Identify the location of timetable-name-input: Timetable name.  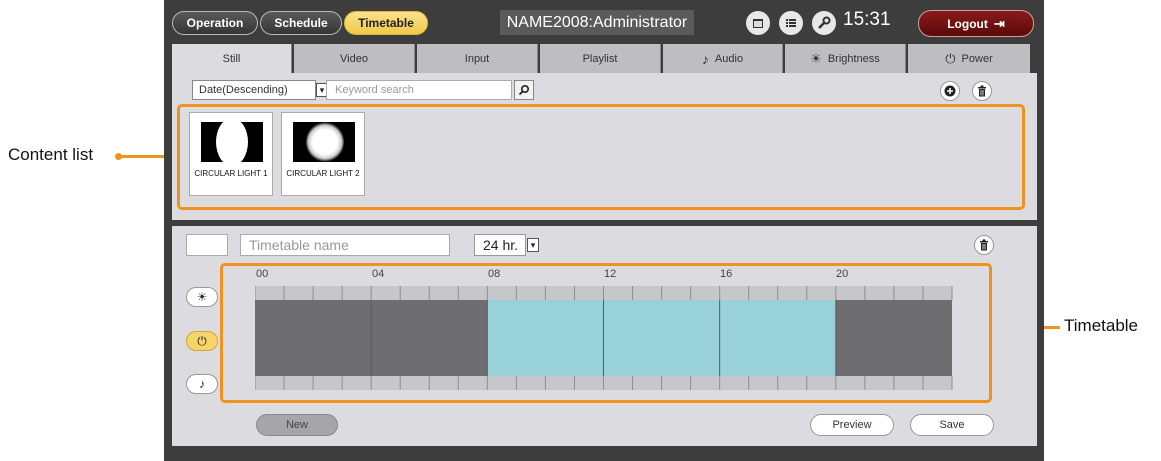
(345, 245).